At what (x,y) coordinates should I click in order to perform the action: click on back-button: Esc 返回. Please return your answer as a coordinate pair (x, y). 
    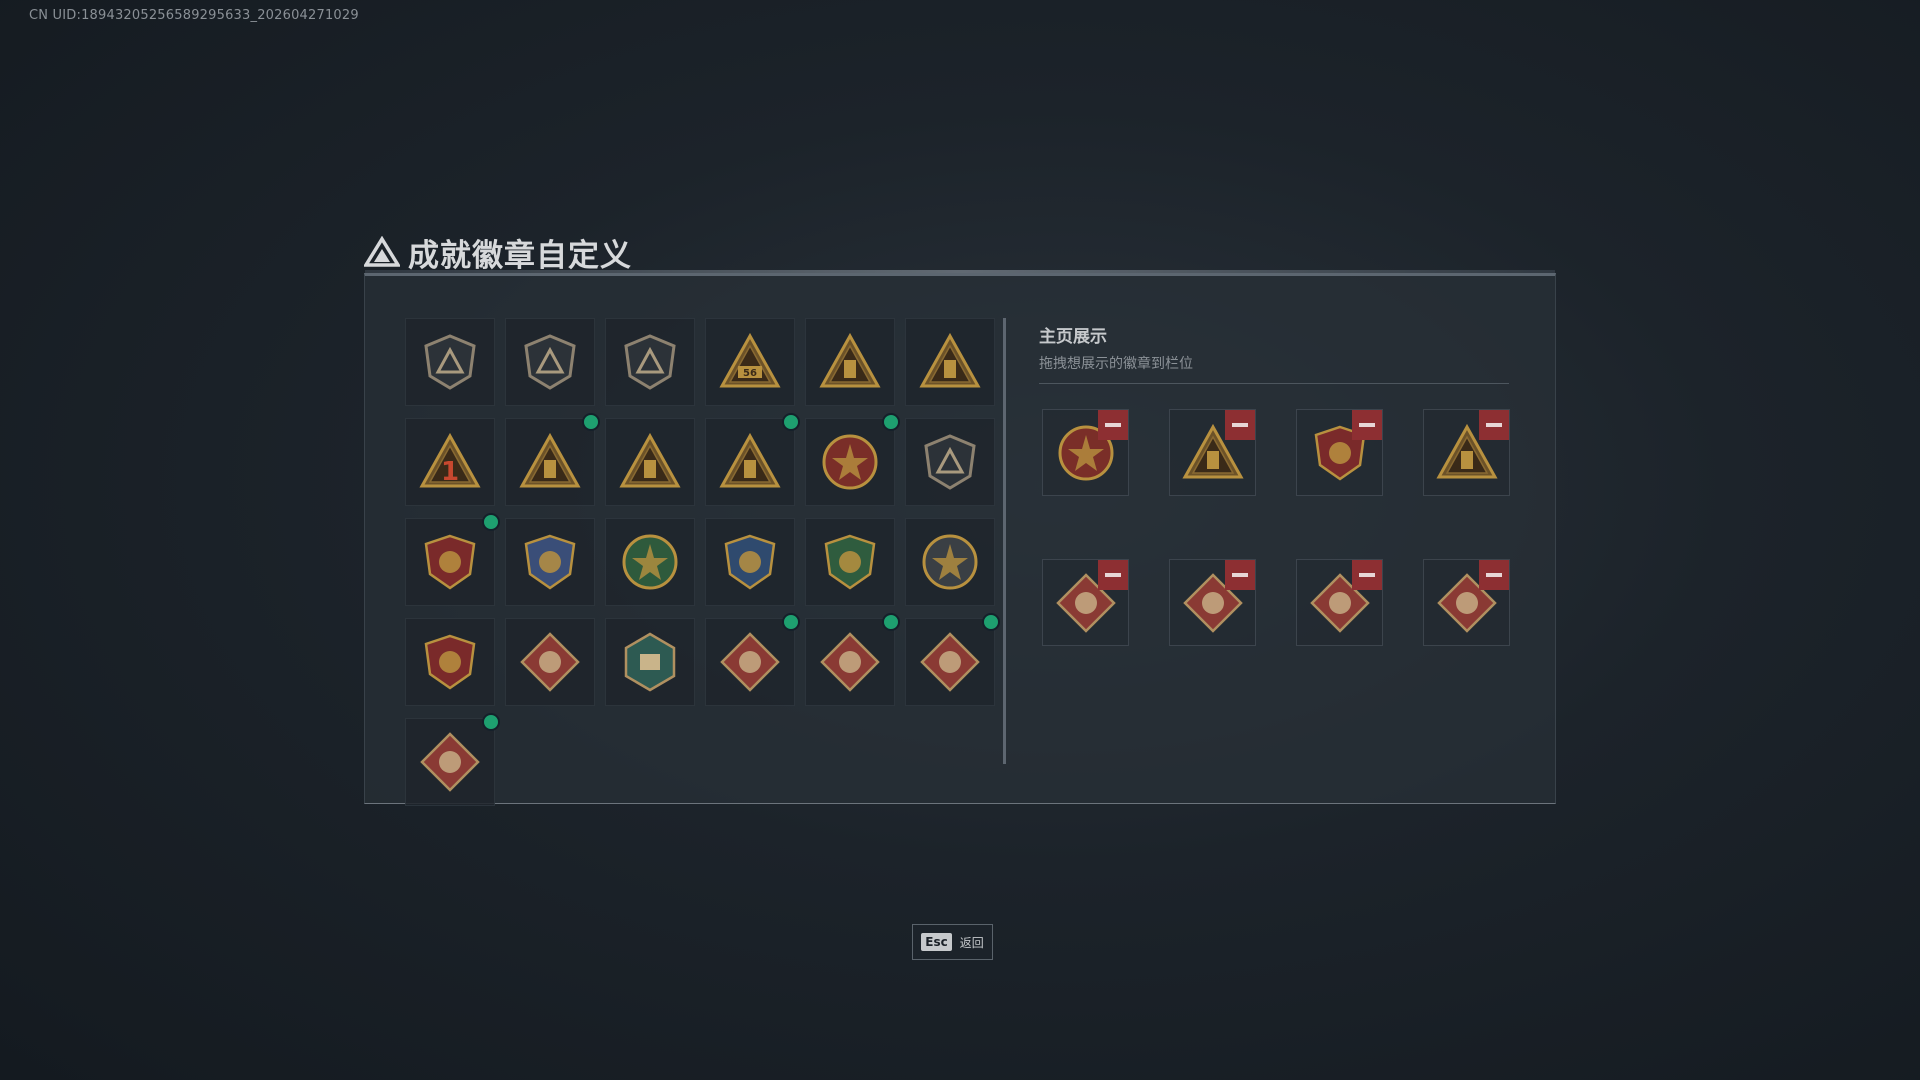
    Looking at the image, I should click on (952, 942).